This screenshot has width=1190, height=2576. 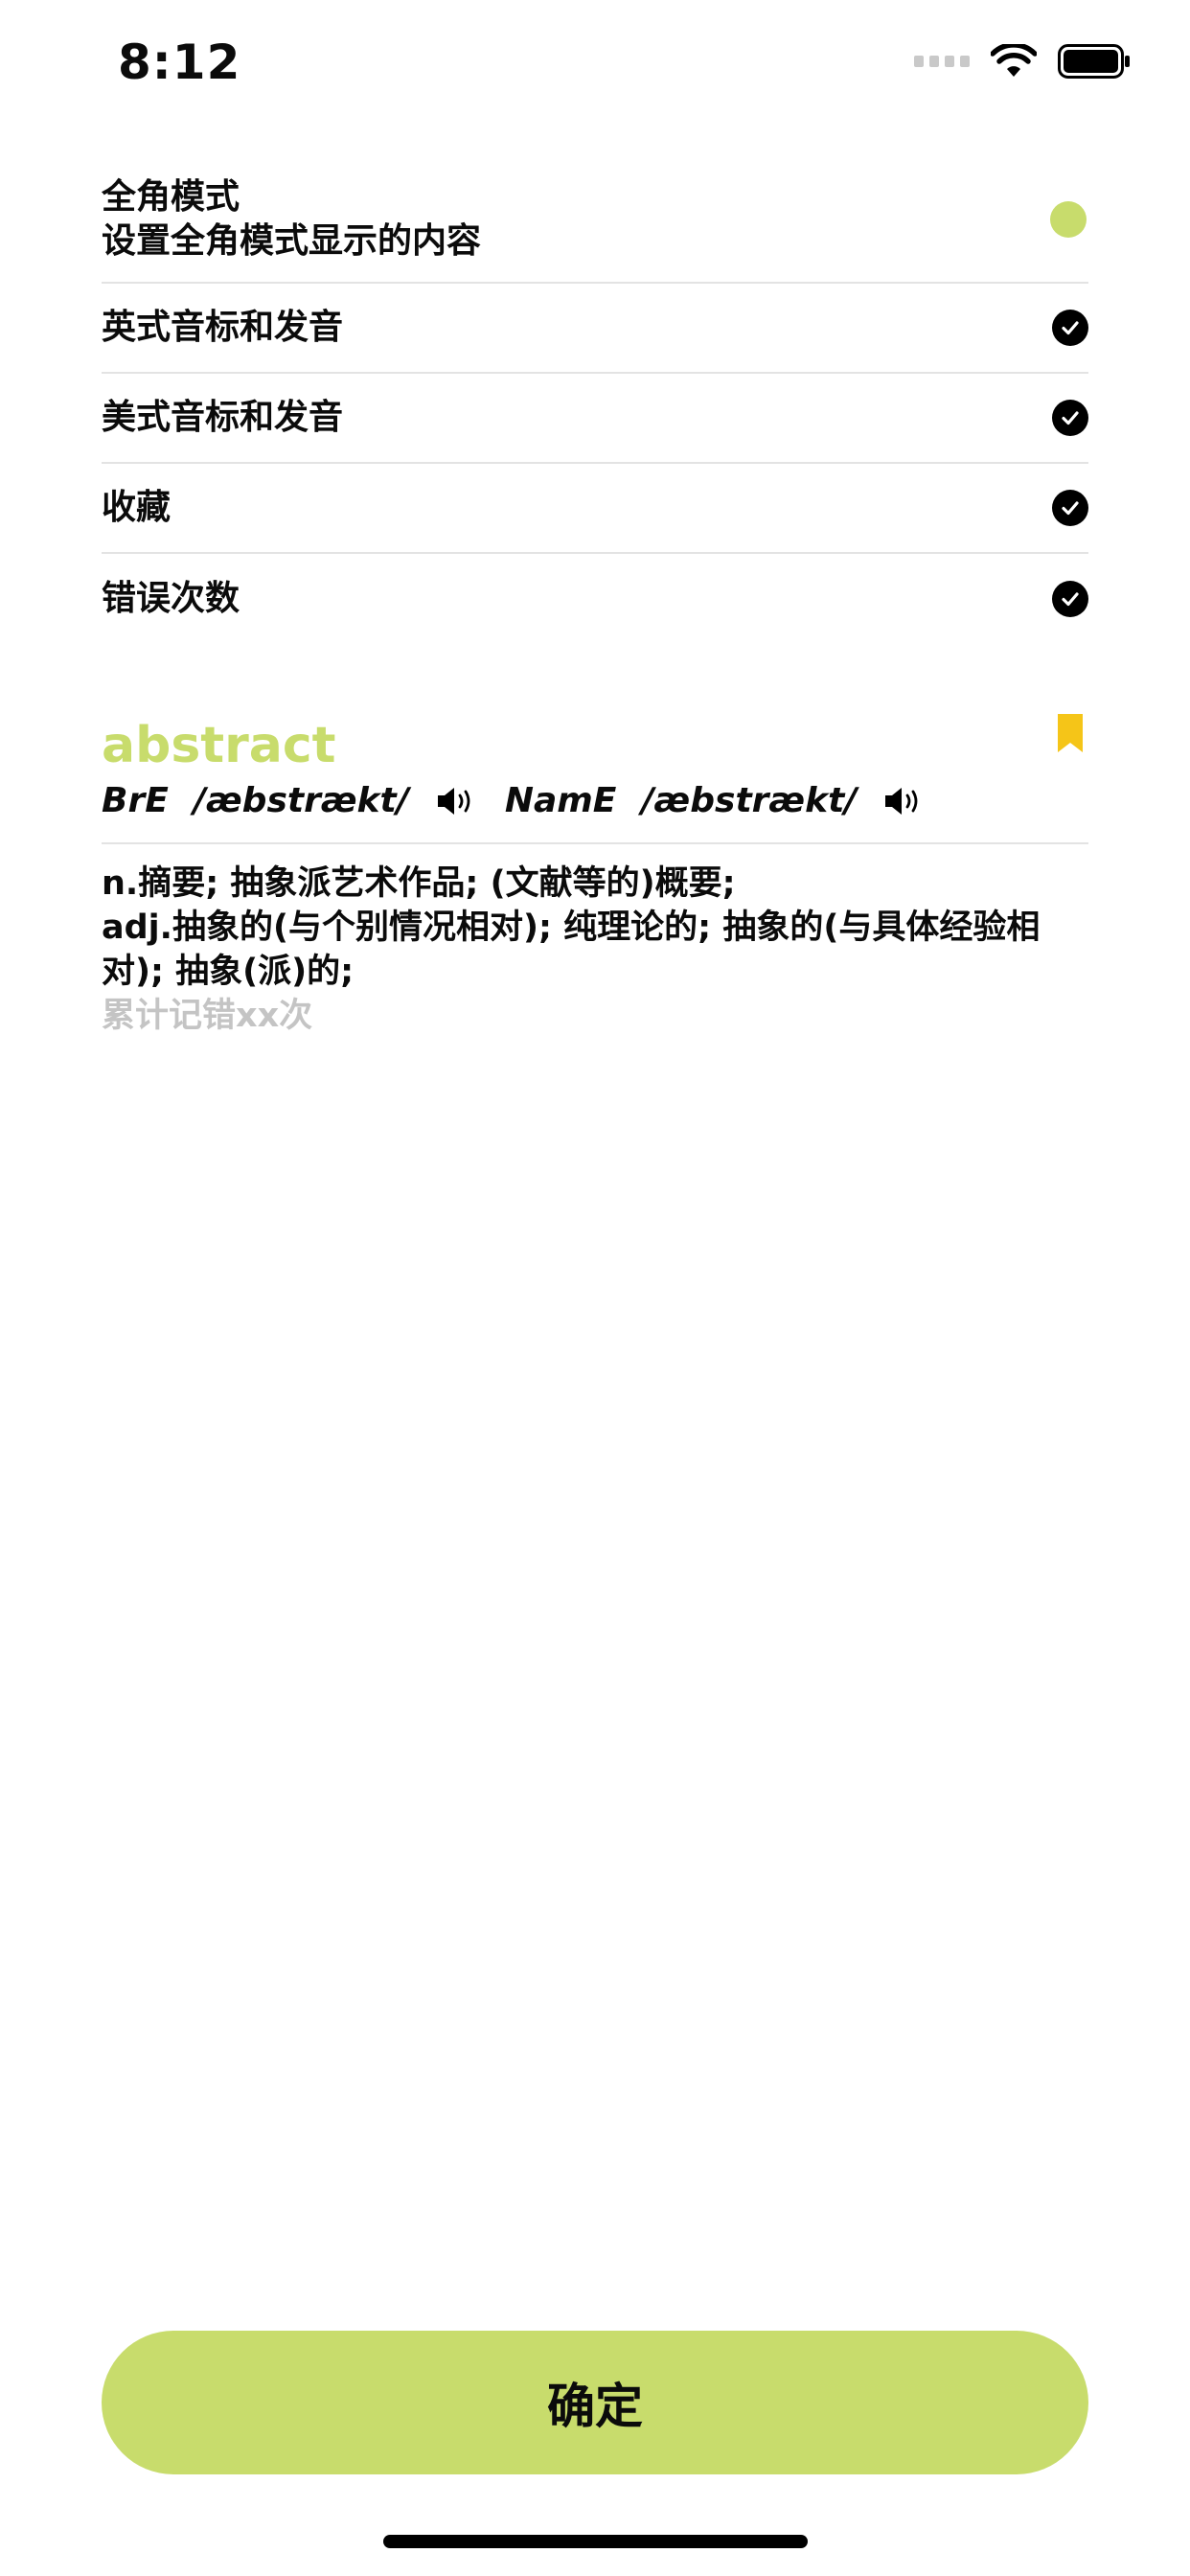 What do you see at coordinates (595, 223) in the screenshot?
I see `full-mode-row: 全角模式 设置全角模式显示的内容` at bounding box center [595, 223].